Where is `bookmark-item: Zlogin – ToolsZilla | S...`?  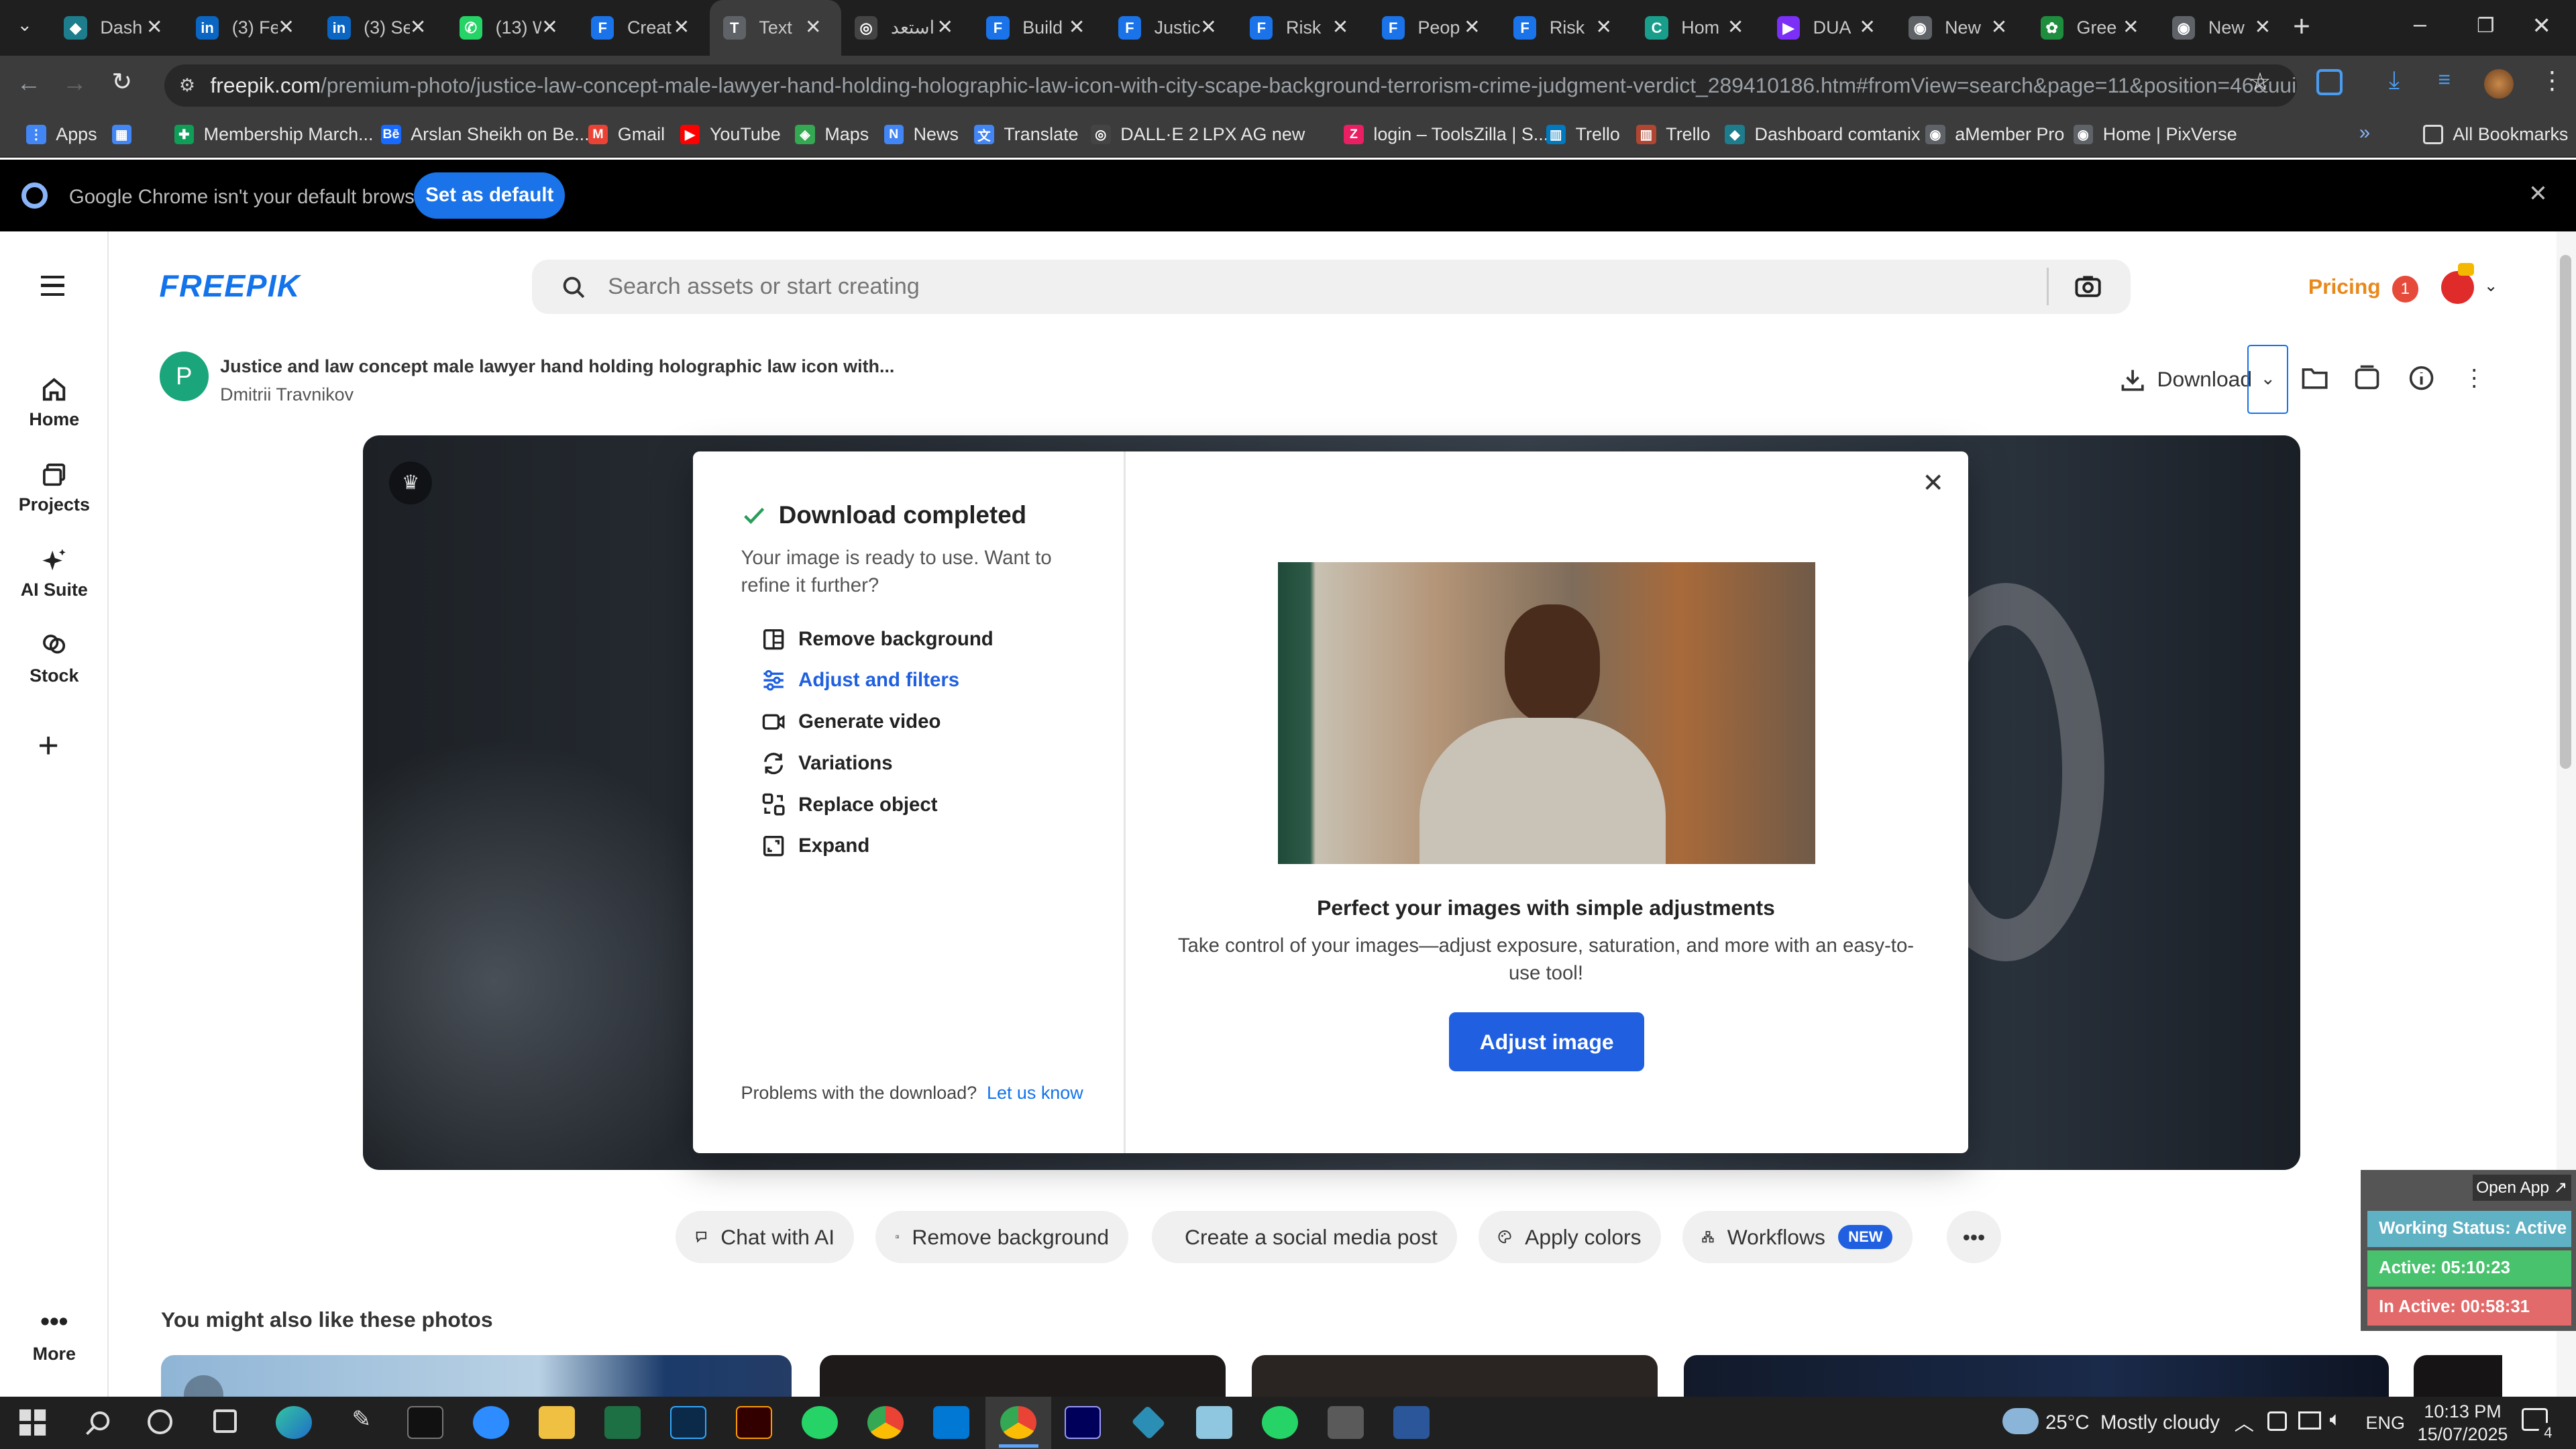
bookmark-item: Zlogin – ToolsZilla | S... is located at coordinates (1446, 134).